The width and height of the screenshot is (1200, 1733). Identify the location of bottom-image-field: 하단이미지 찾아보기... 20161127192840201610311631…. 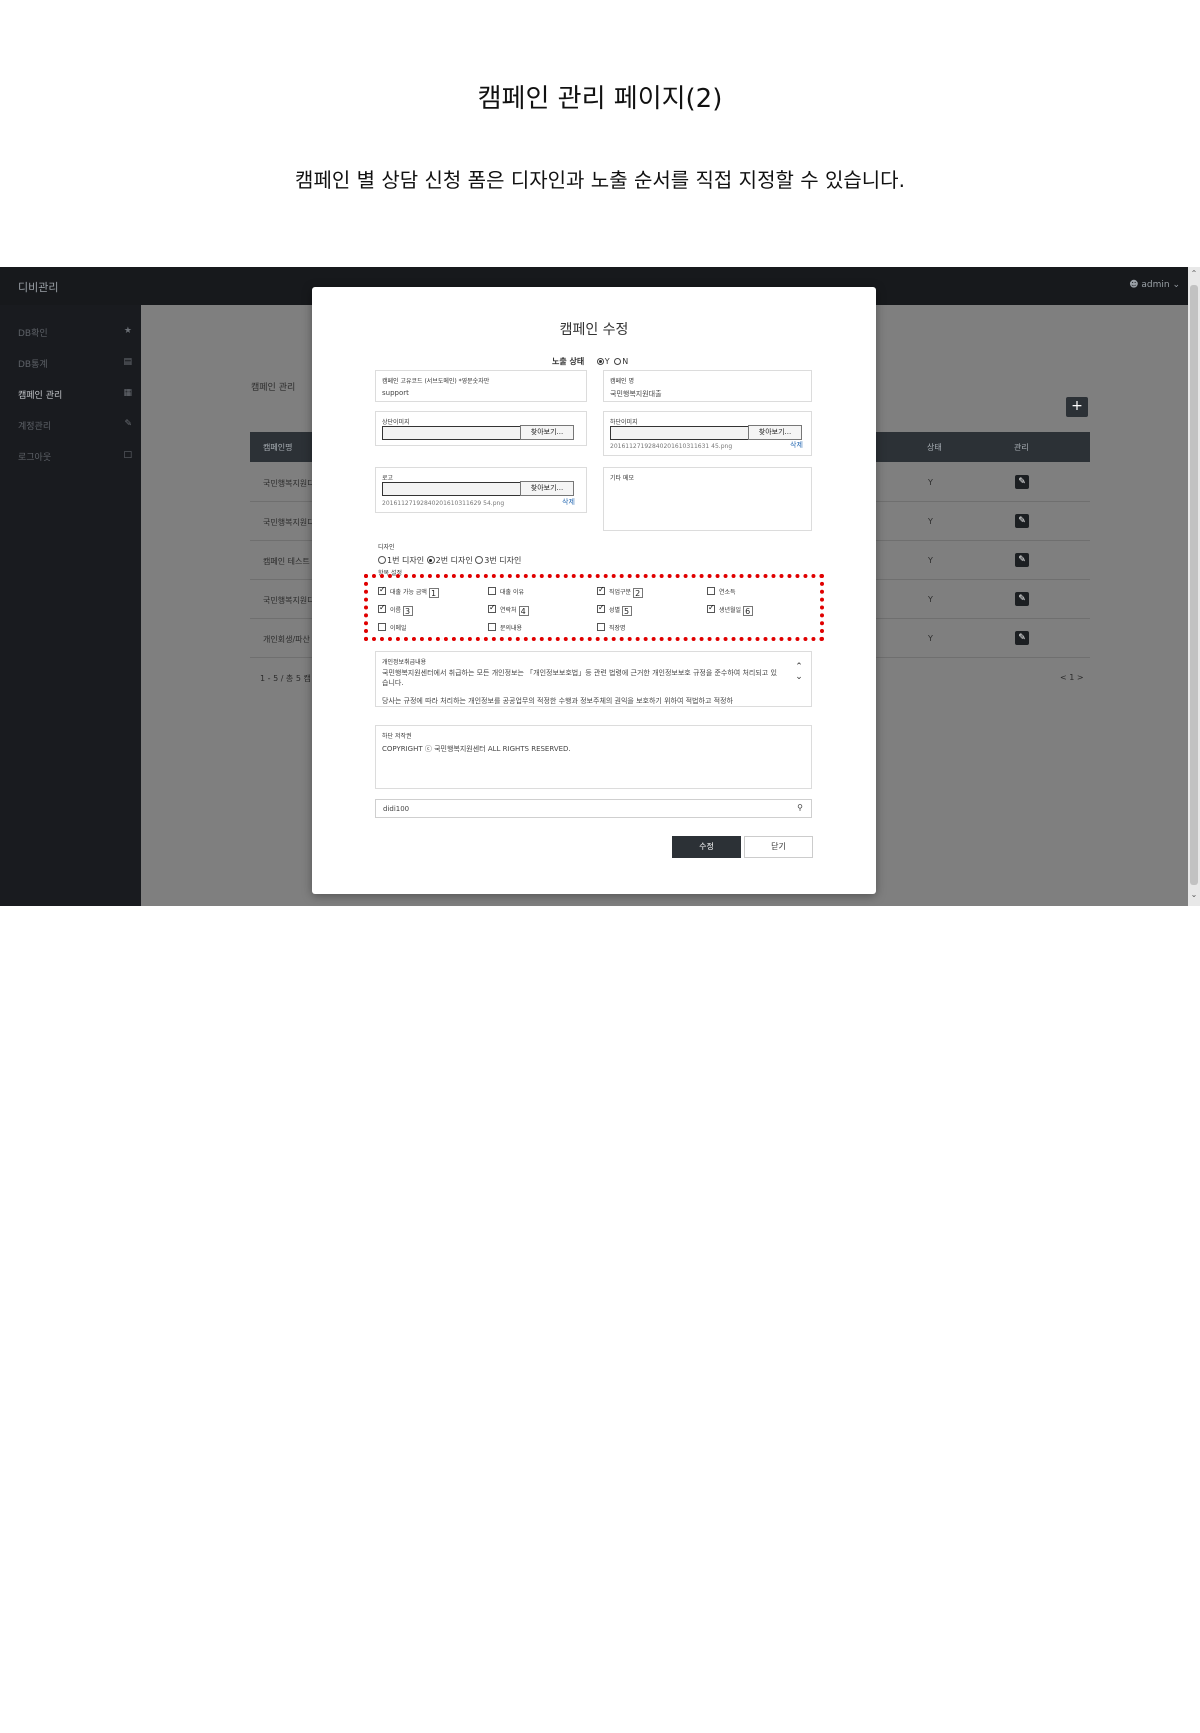
(707, 433).